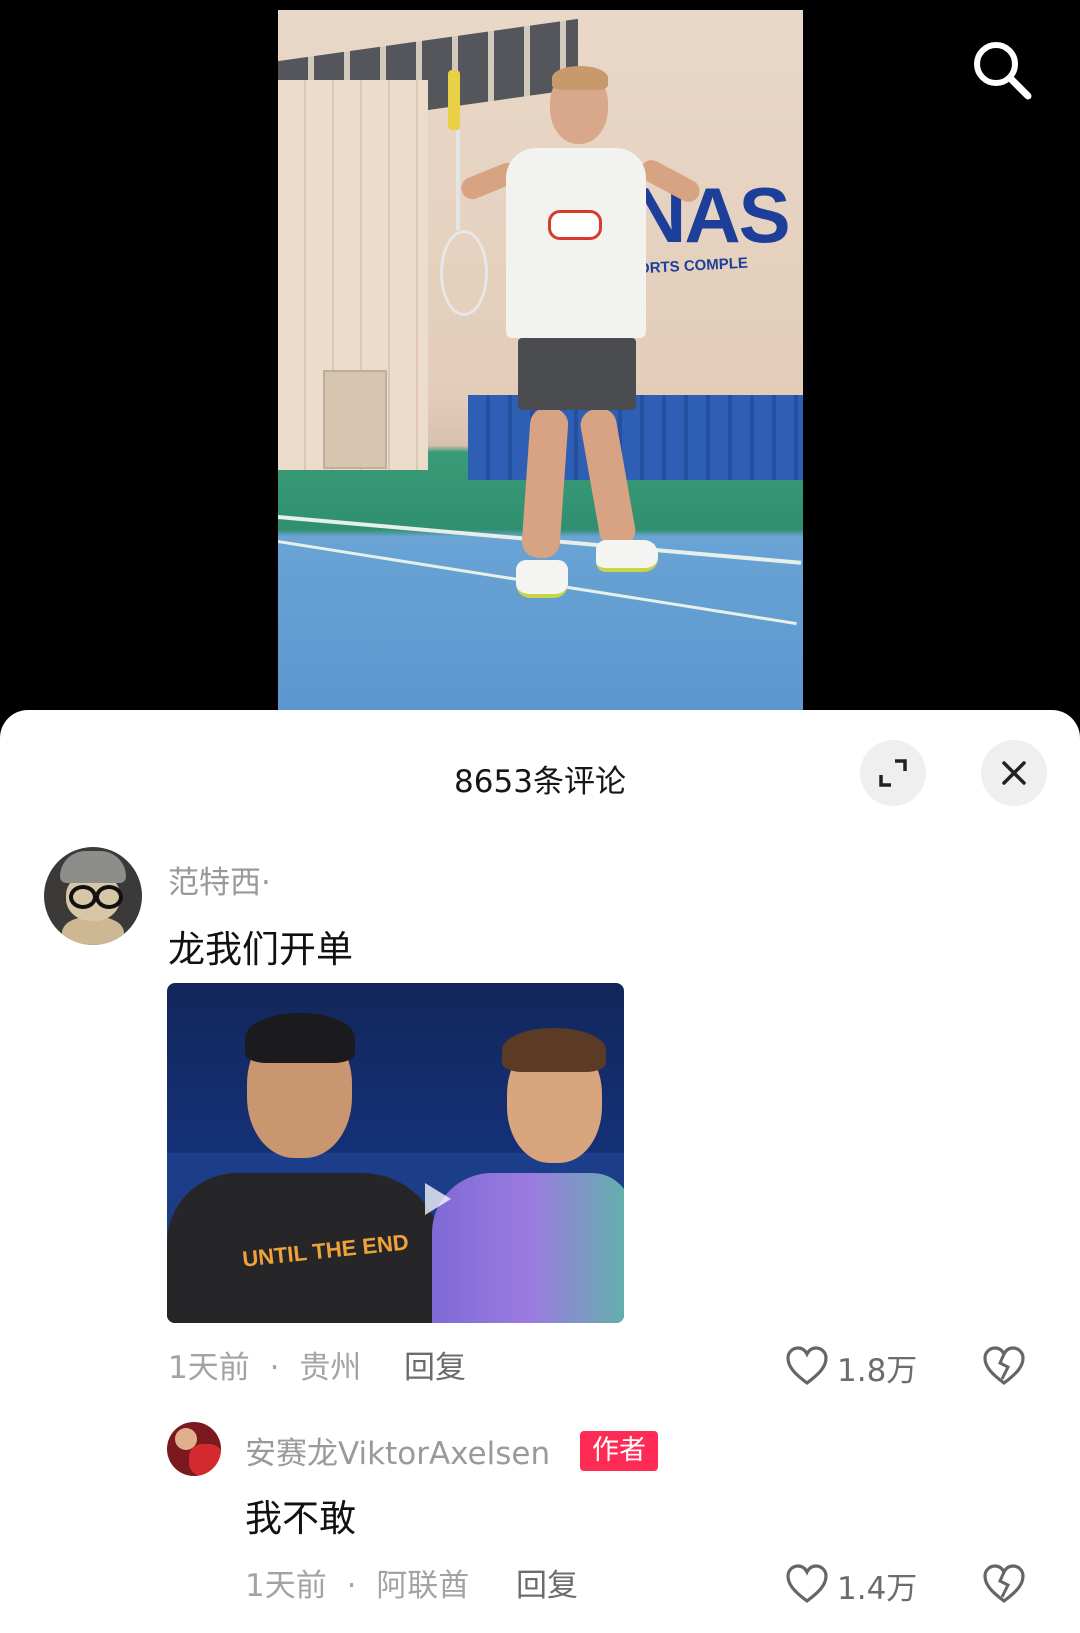  I want to click on player-arm, so click(670, 181).